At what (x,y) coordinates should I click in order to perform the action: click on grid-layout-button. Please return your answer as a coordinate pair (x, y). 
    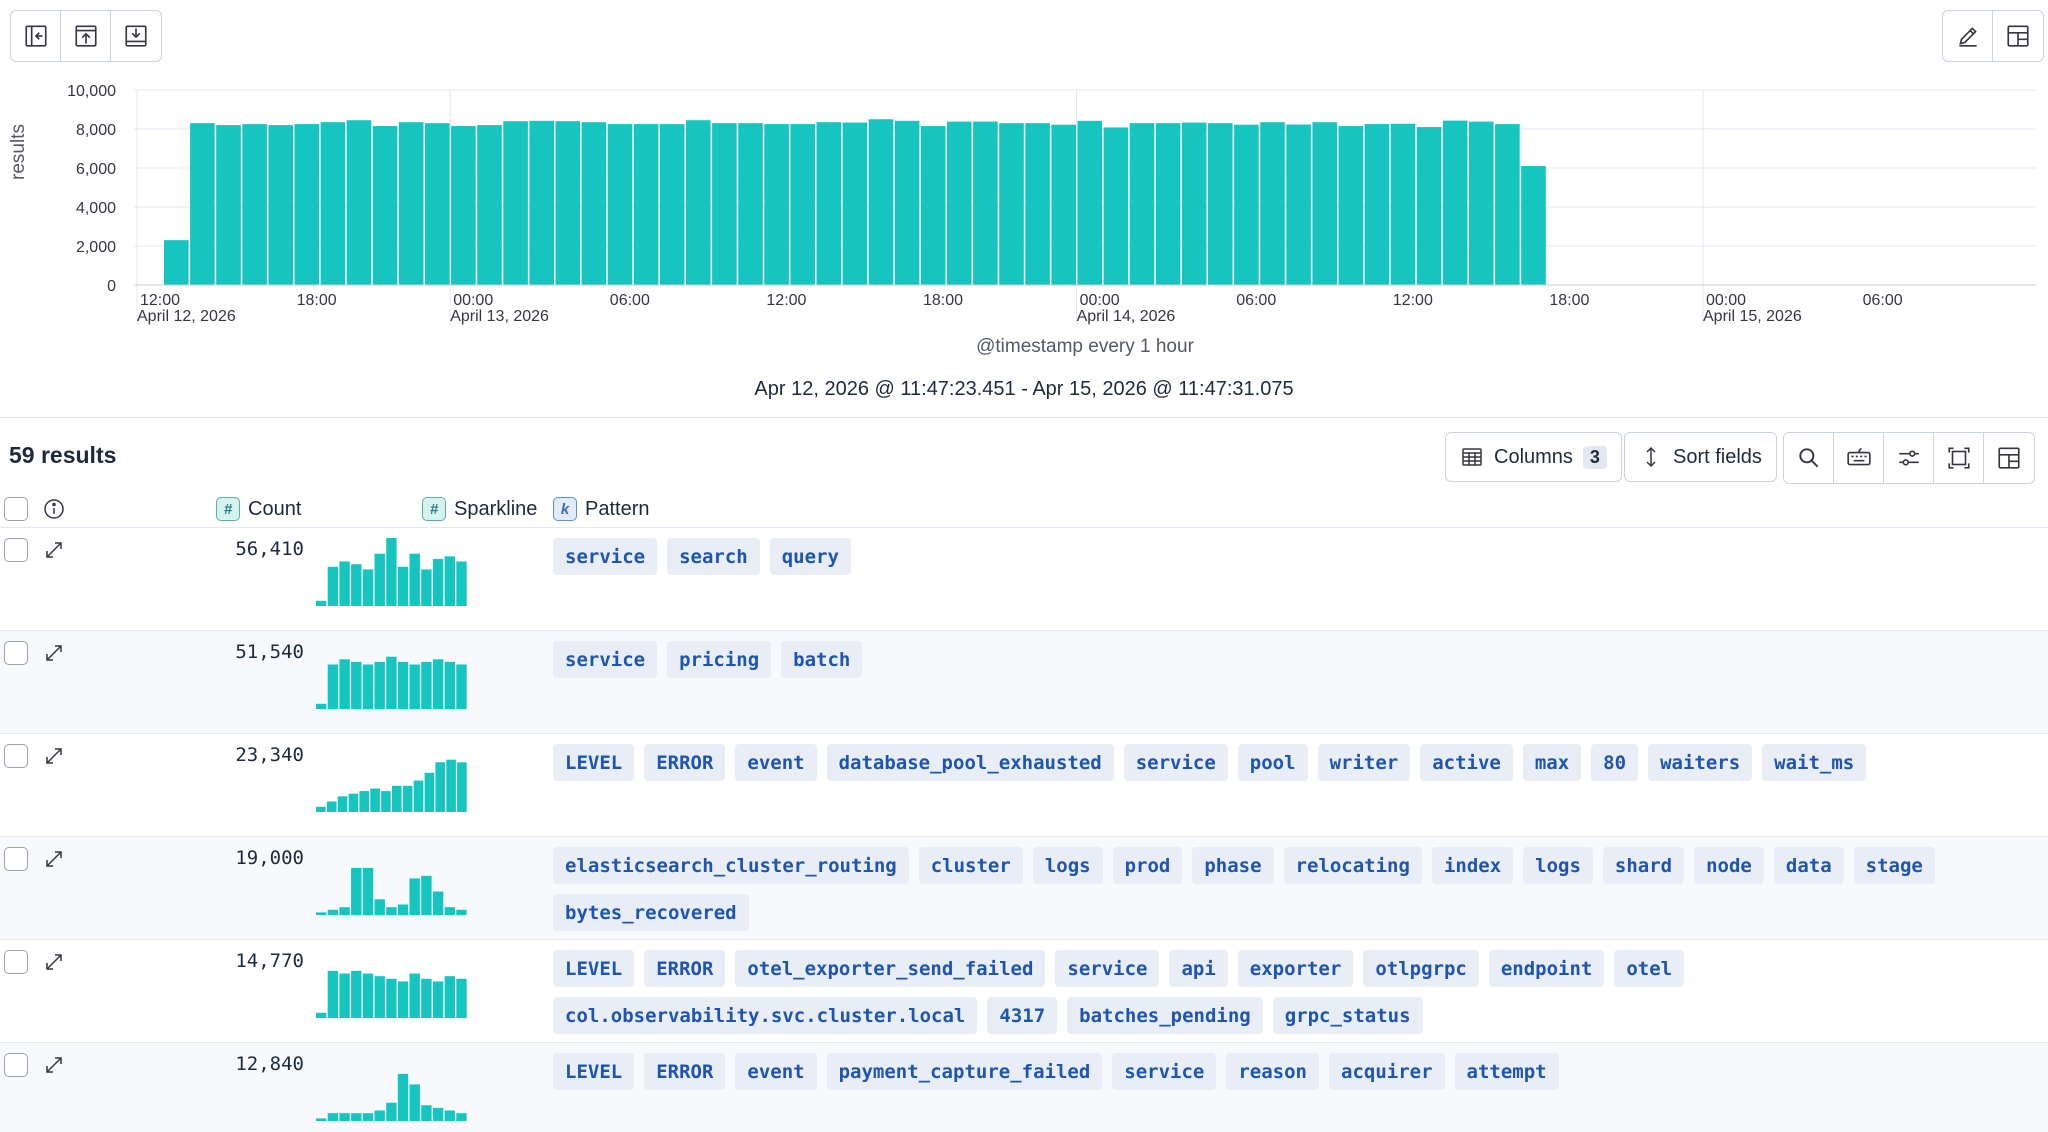
    Looking at the image, I should click on (2009, 458).